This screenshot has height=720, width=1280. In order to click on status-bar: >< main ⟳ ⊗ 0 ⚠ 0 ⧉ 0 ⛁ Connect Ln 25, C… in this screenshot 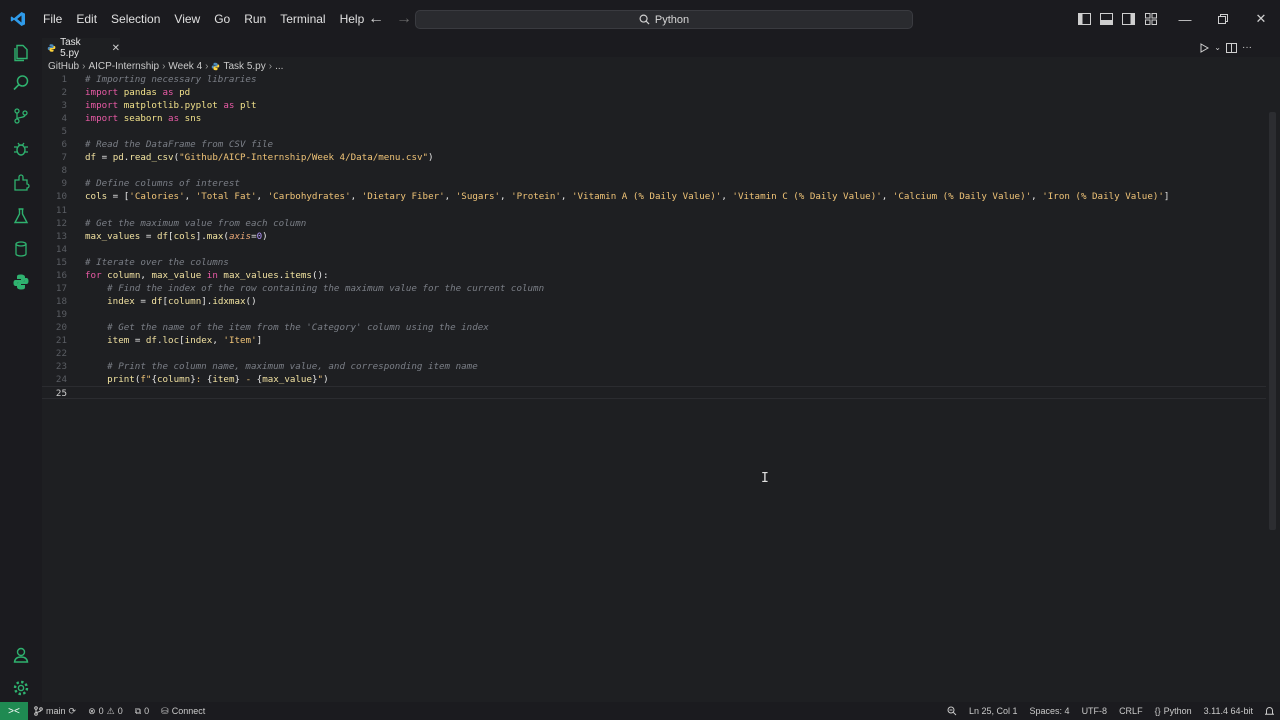, I will do `click(640, 711)`.